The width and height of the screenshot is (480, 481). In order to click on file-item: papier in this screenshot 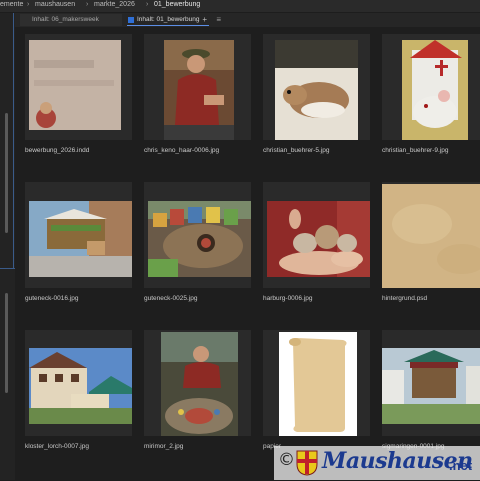, I will do `click(311, 386)`.